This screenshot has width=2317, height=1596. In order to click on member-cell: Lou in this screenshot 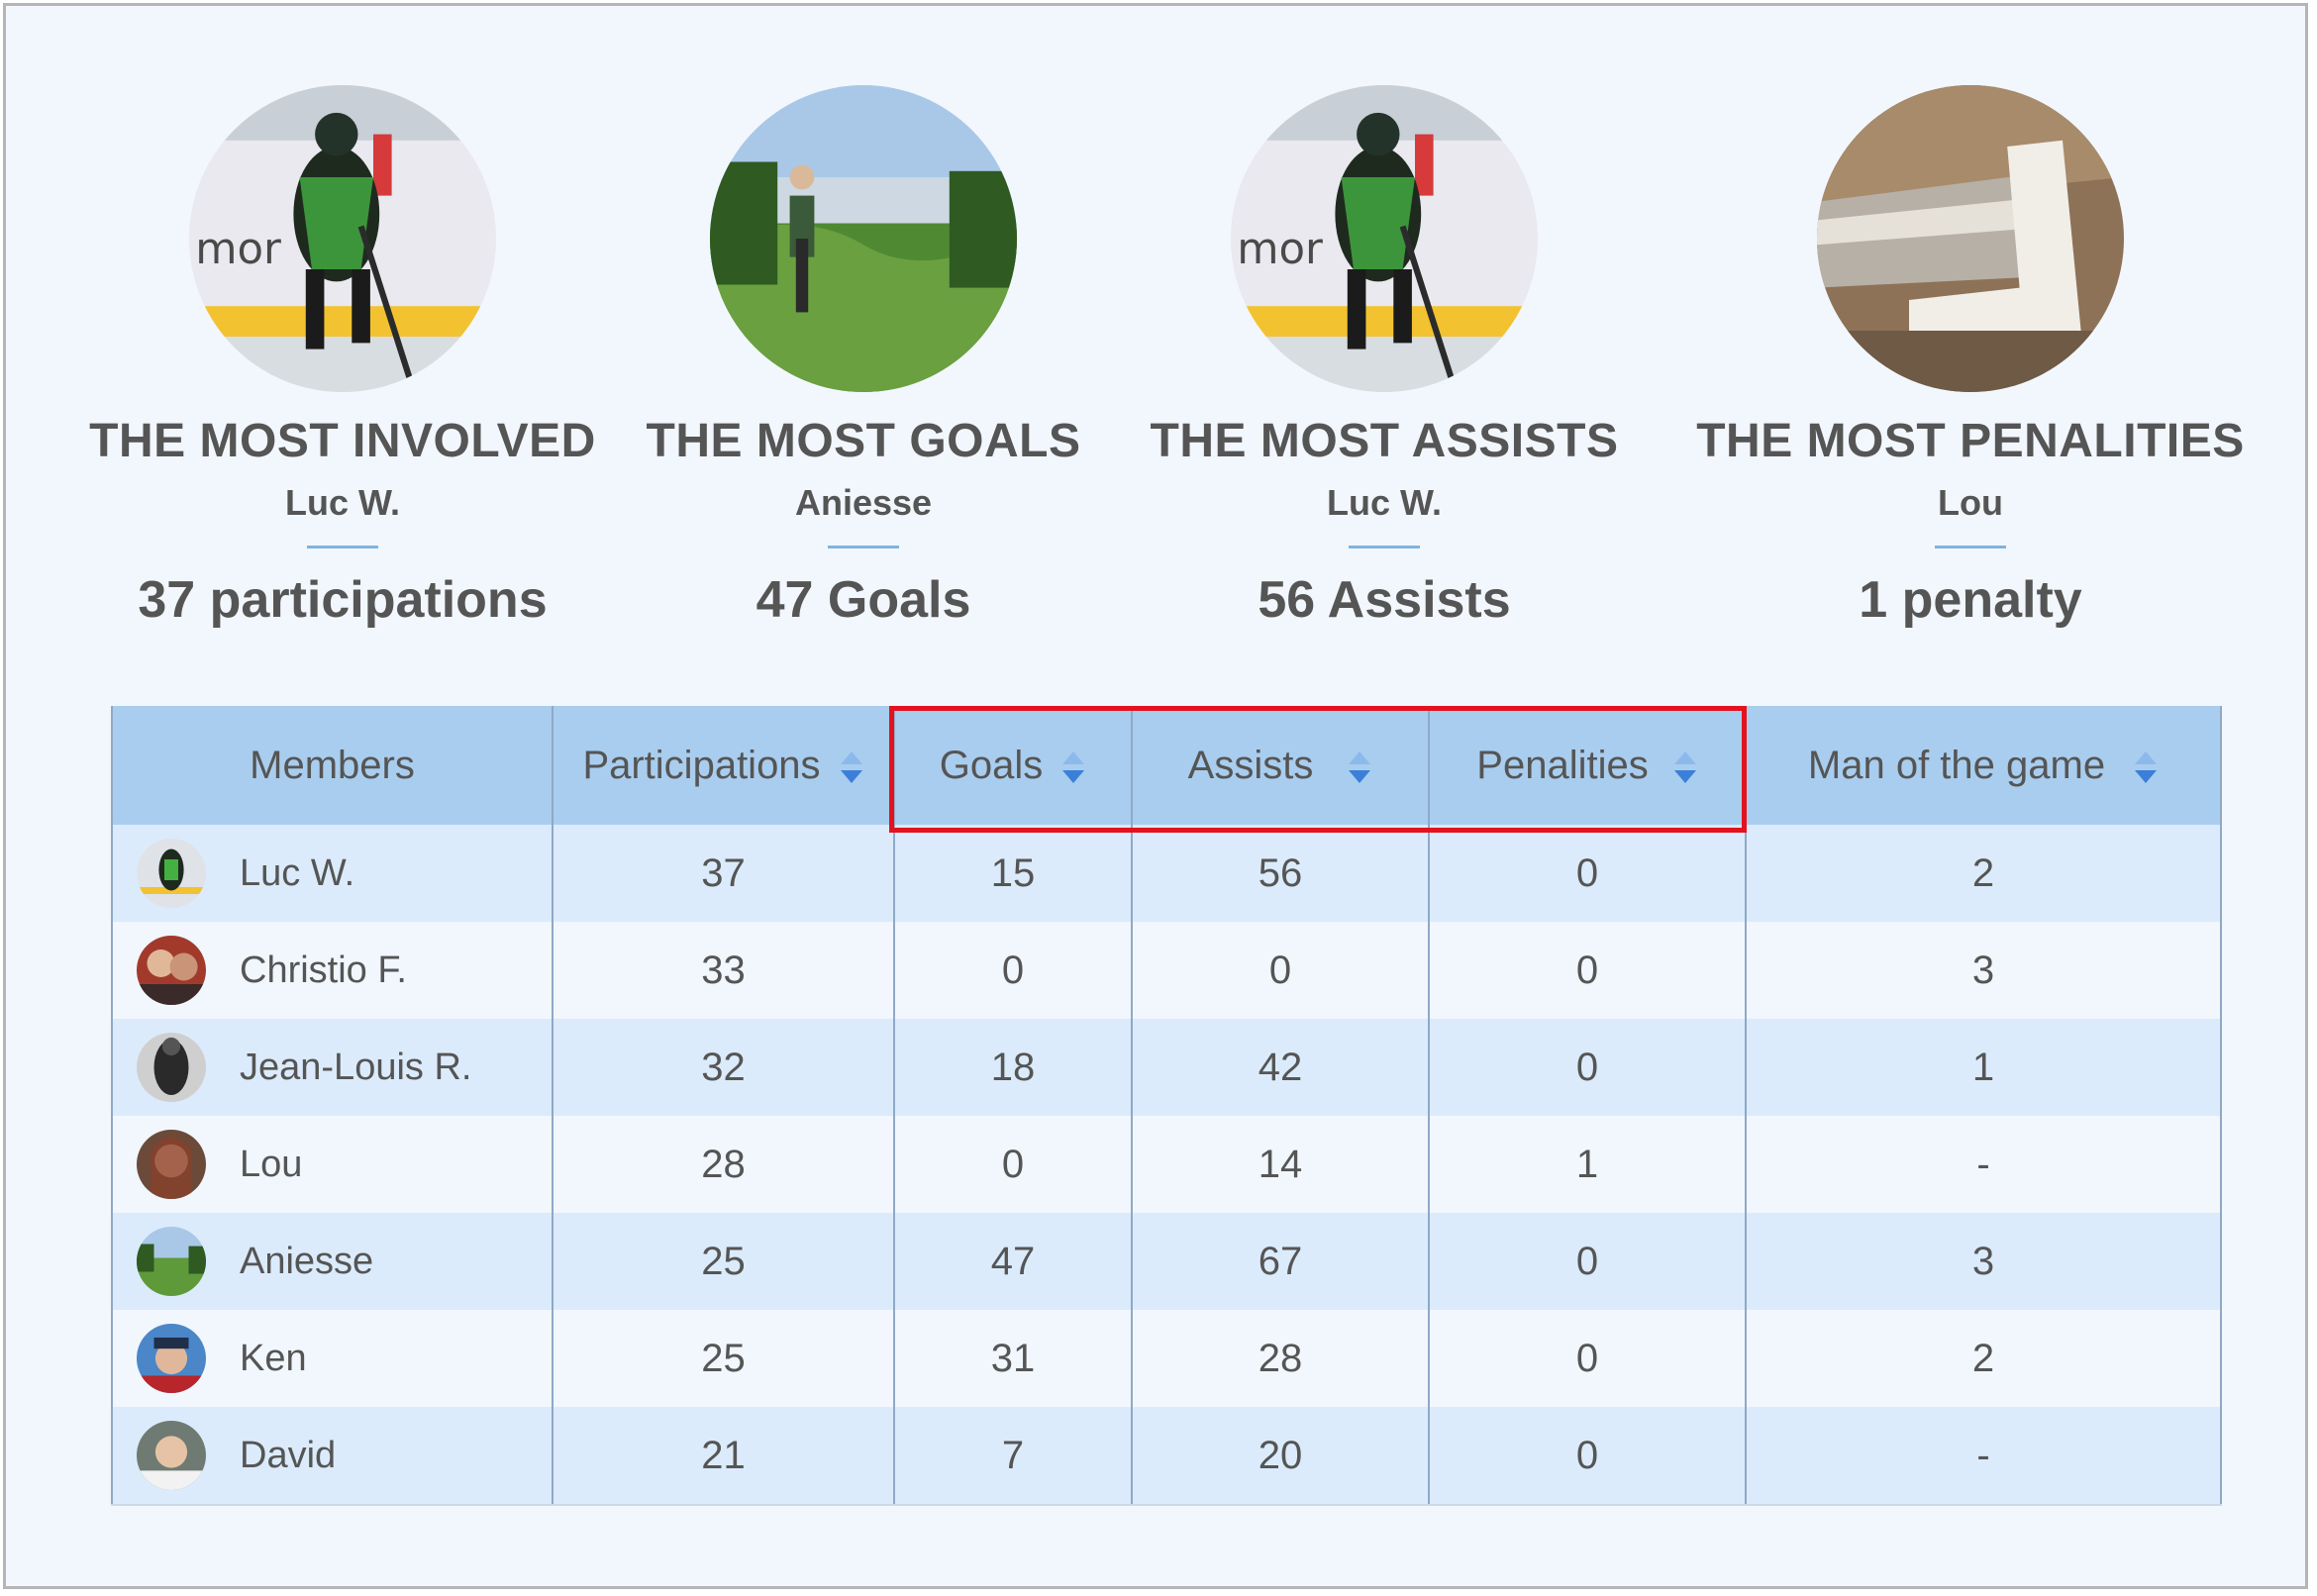, I will do `click(332, 1164)`.